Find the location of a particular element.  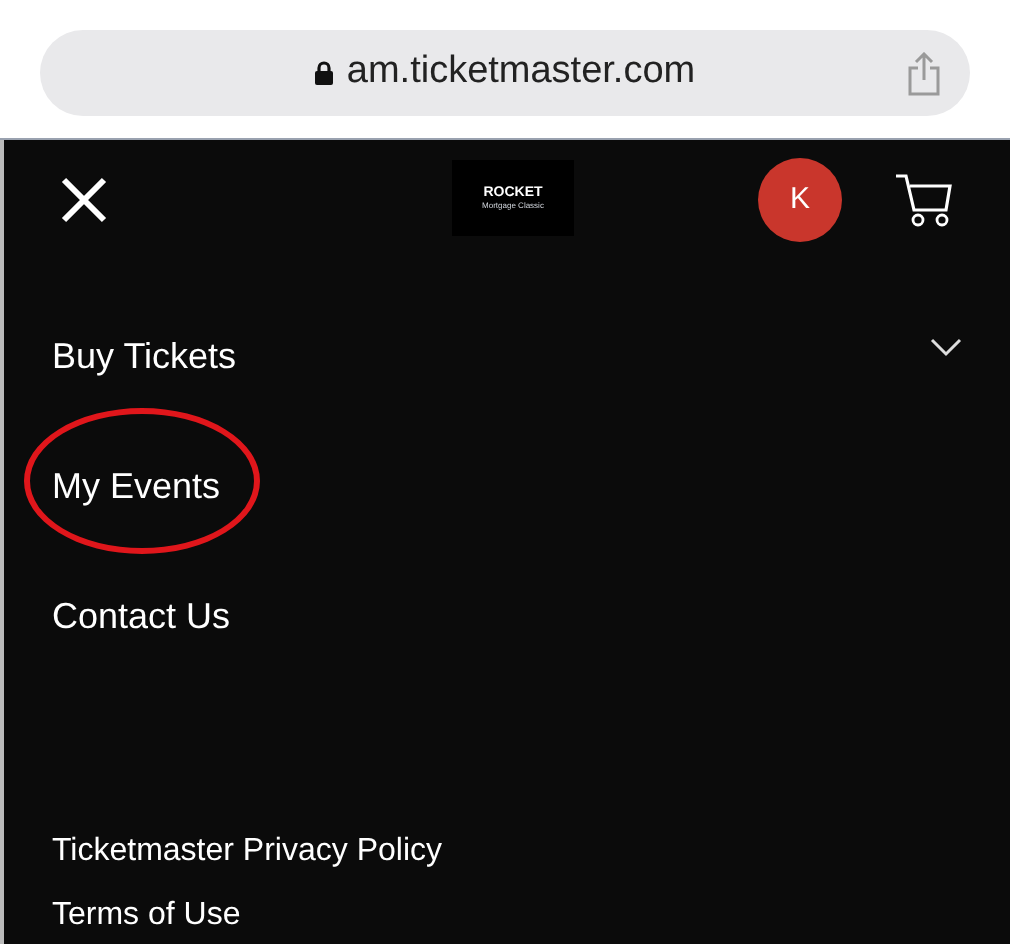

url-text: am.ticketmaster.com is located at coordinates (521, 72).